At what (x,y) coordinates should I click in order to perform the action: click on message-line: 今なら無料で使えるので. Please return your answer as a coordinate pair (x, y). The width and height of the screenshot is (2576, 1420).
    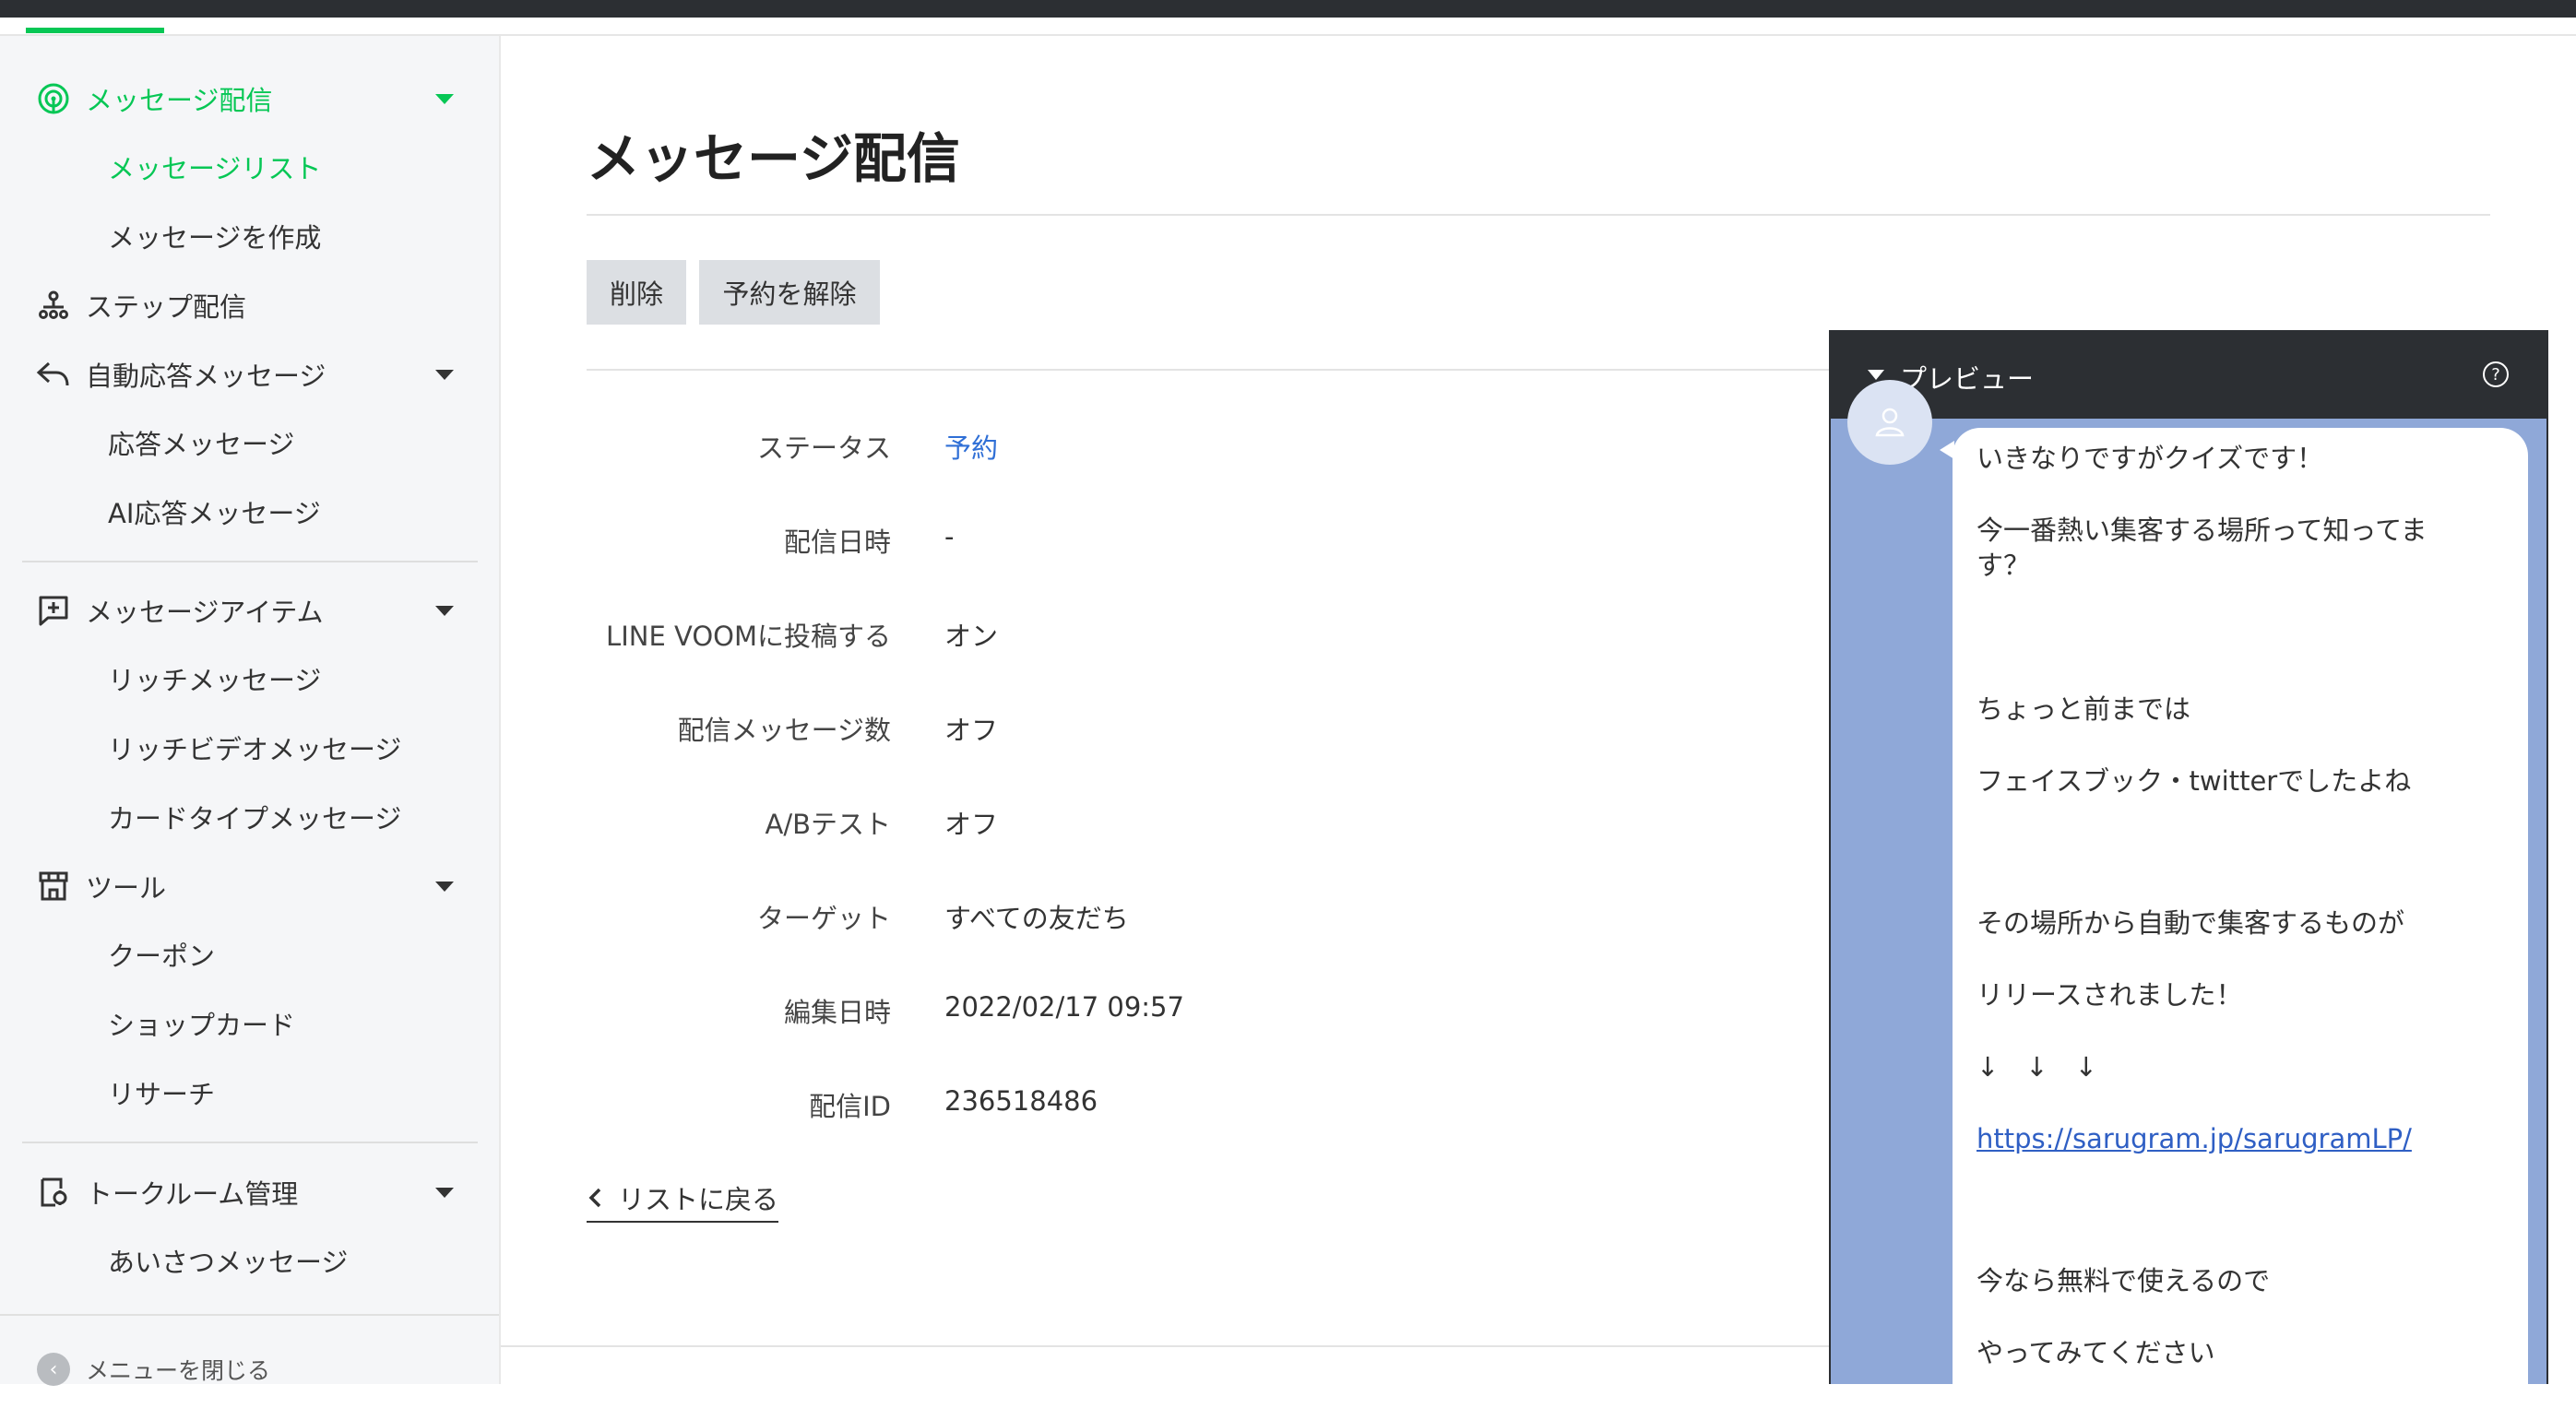
    Looking at the image, I should click on (2124, 1281).